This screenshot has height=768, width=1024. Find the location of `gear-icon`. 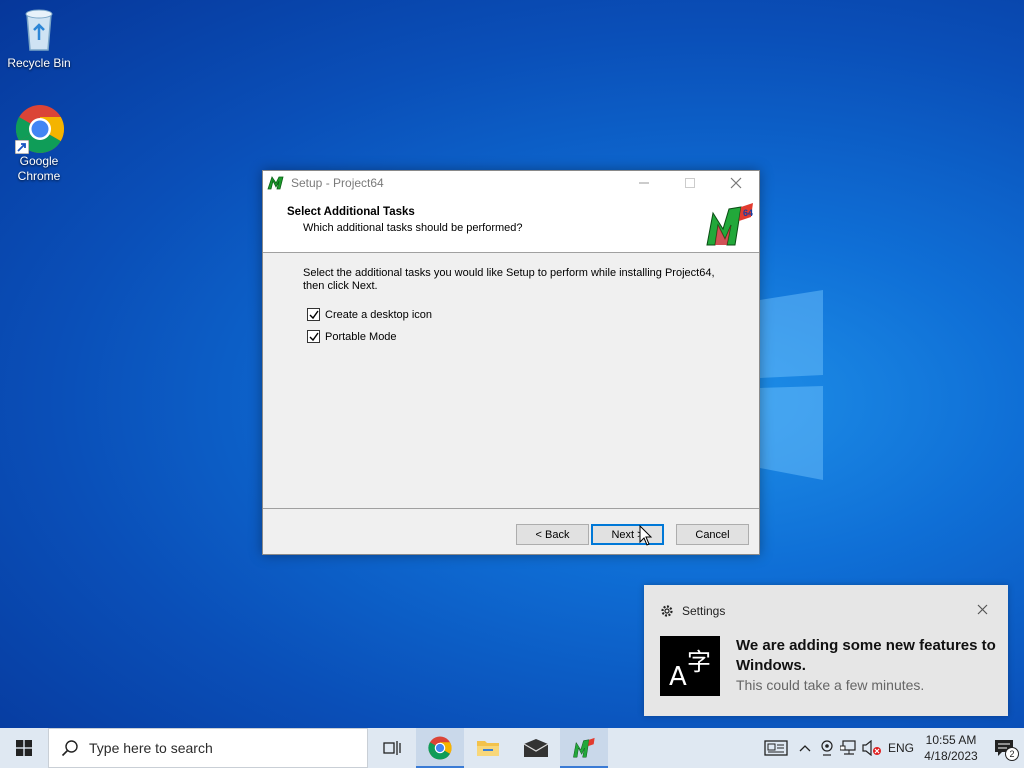

gear-icon is located at coordinates (667, 611).